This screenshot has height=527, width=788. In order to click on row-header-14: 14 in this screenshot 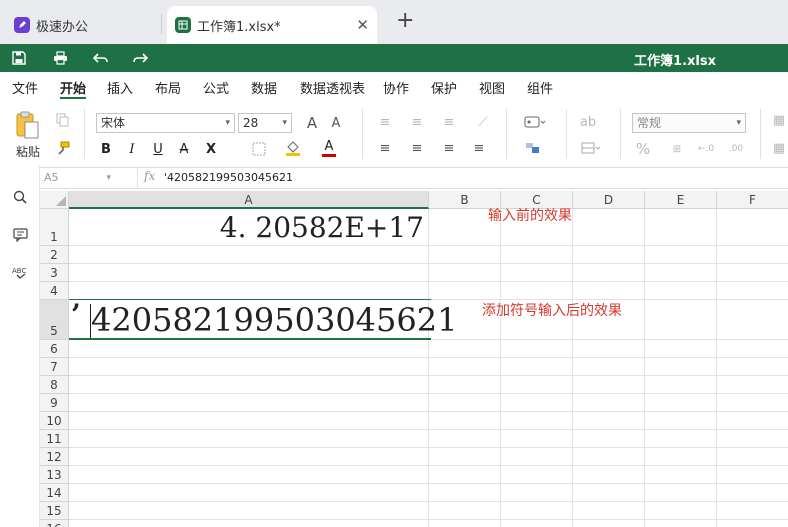, I will do `click(54, 493)`.